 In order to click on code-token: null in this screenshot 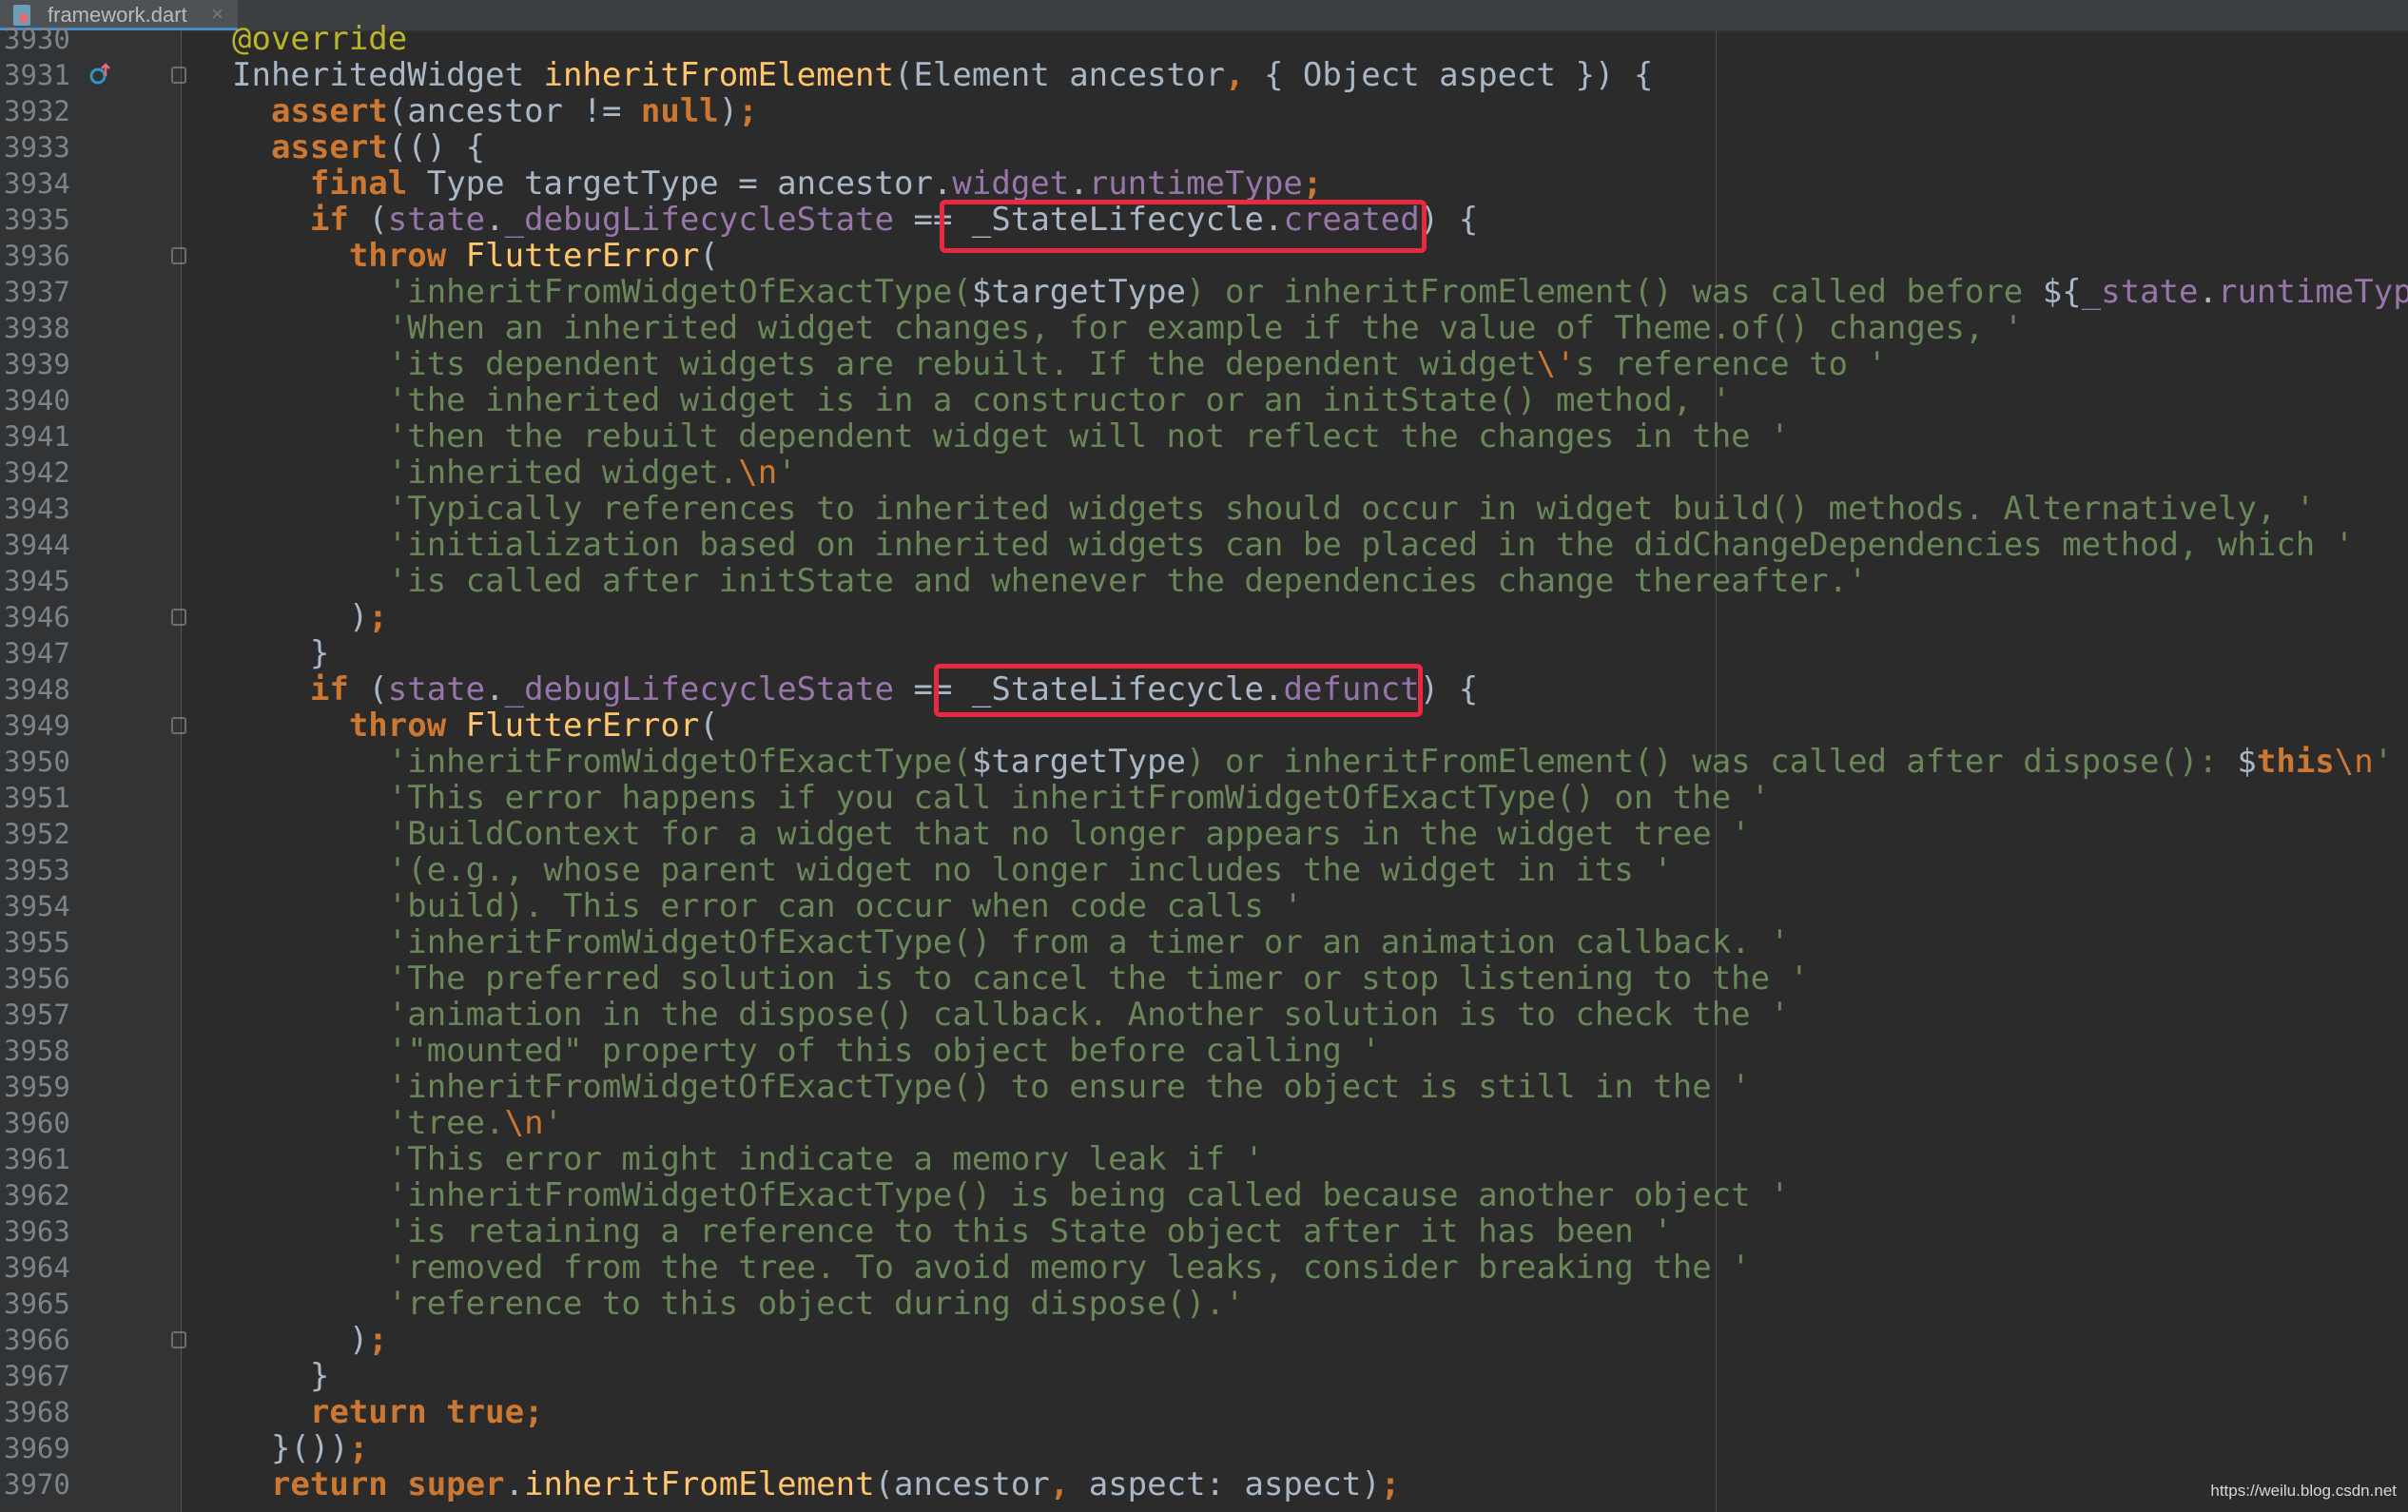, I will do `click(680, 111)`.